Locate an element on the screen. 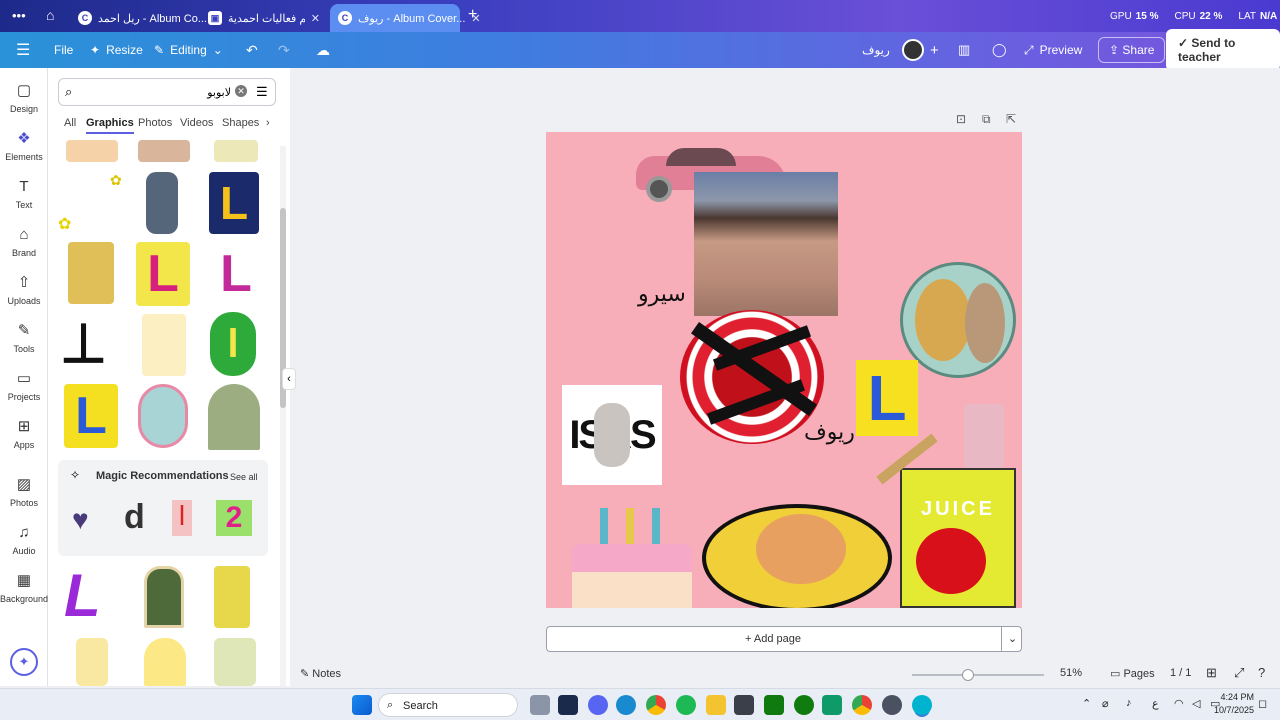  grid-view-icon: ⊞ is located at coordinates (1211, 673).